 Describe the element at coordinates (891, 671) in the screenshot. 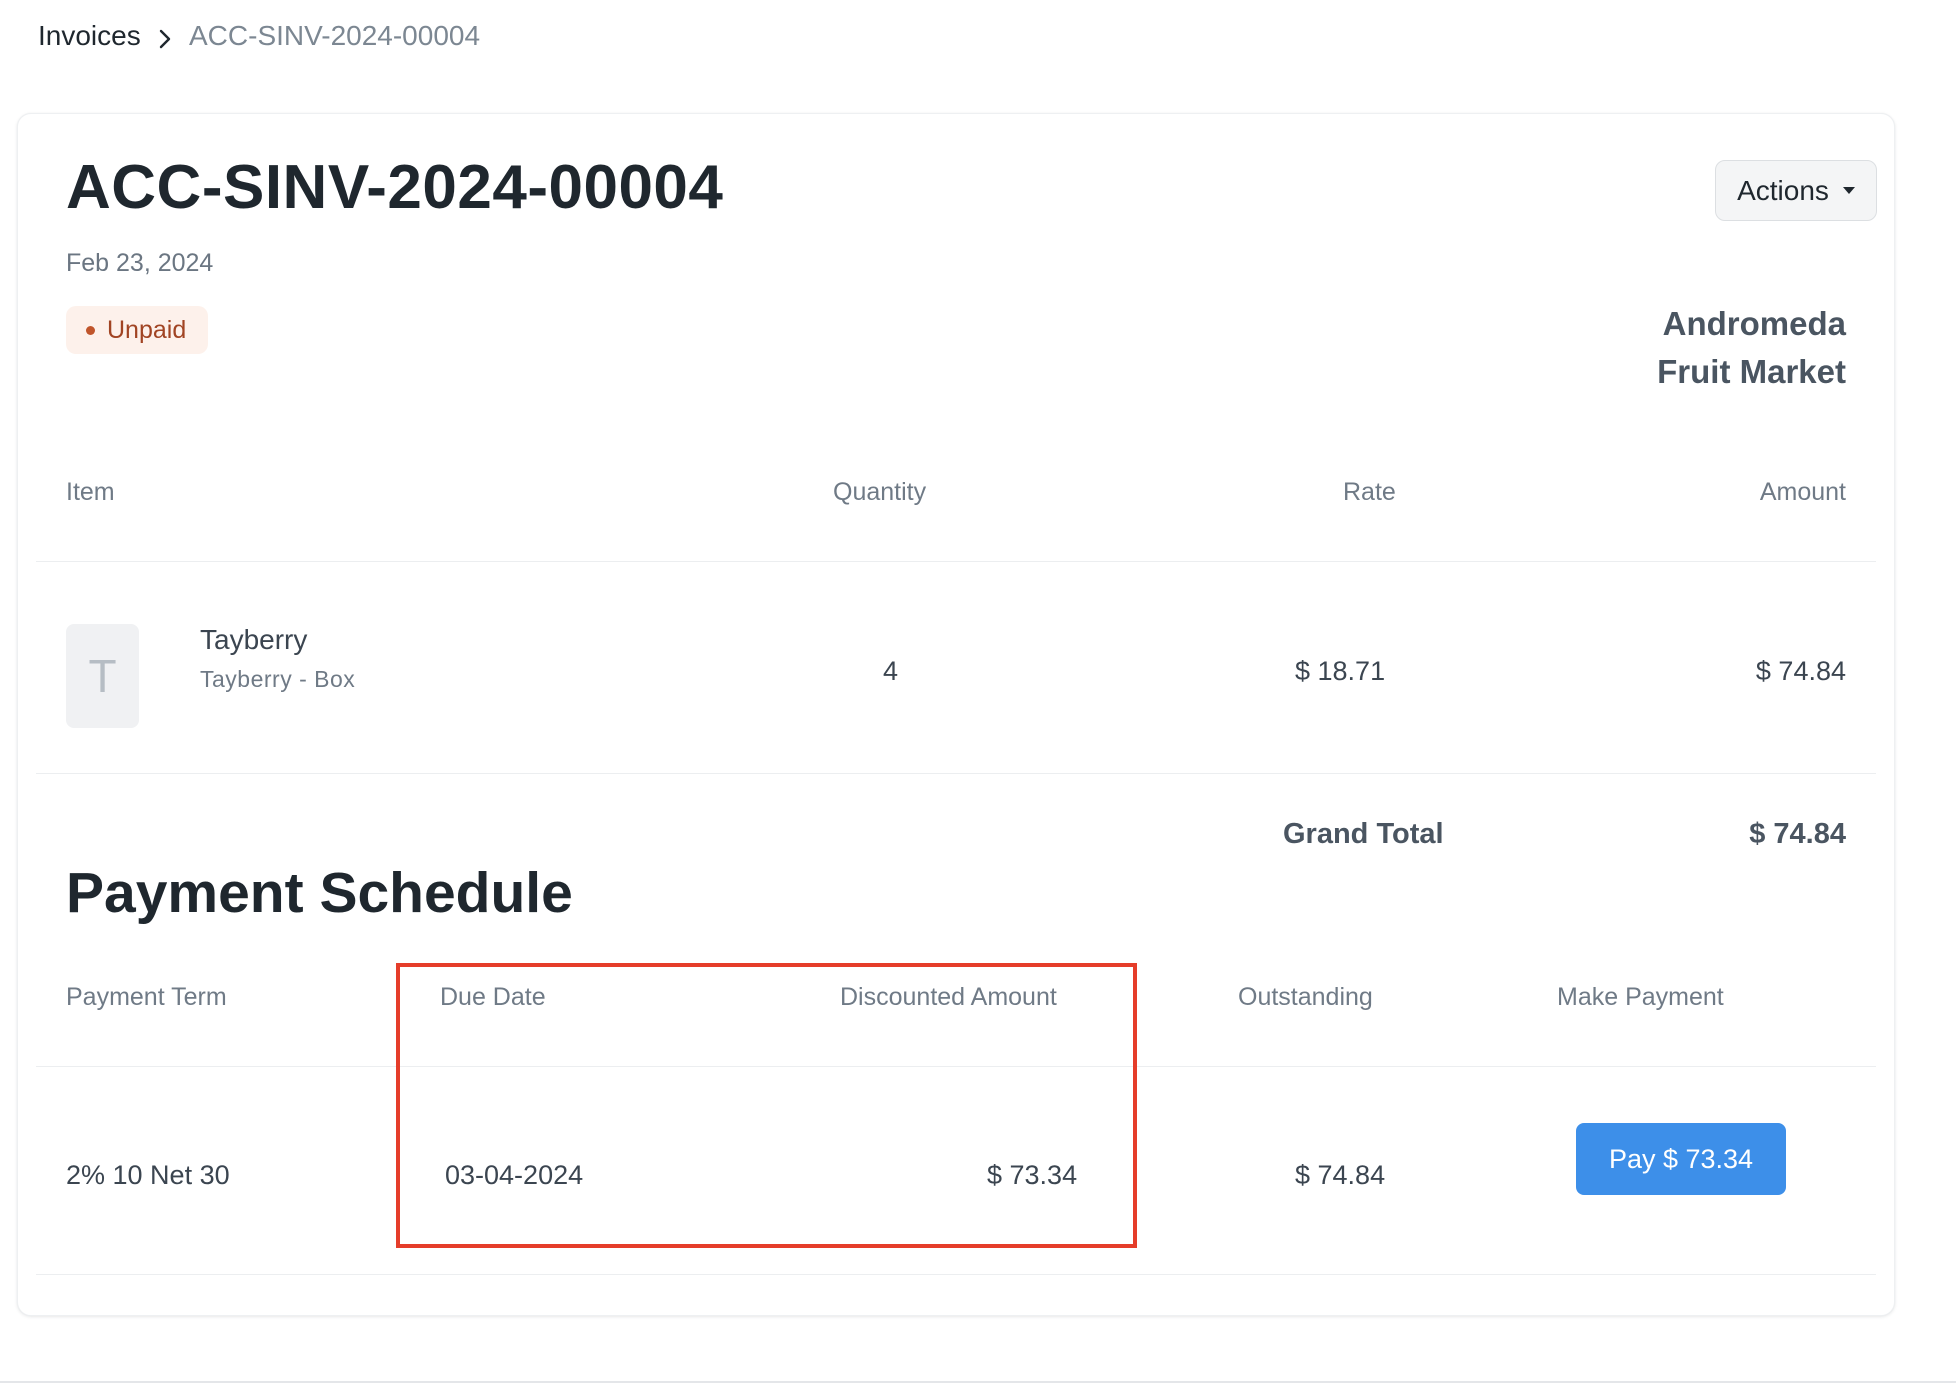

I see `item-quantity: 4` at that location.